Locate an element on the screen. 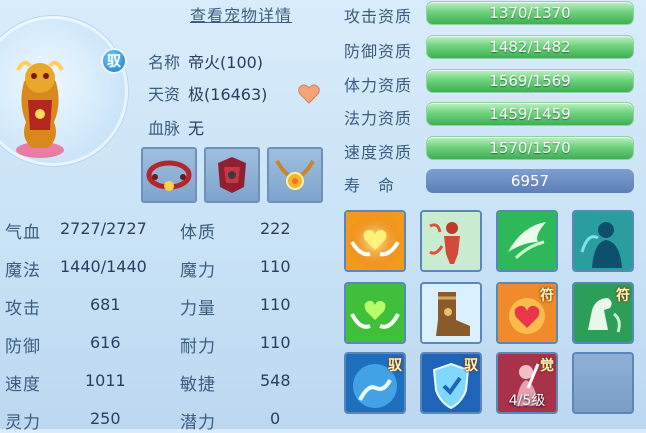 This screenshot has height=433, width=646. pet-name-label: 名称 is located at coordinates (164, 62).